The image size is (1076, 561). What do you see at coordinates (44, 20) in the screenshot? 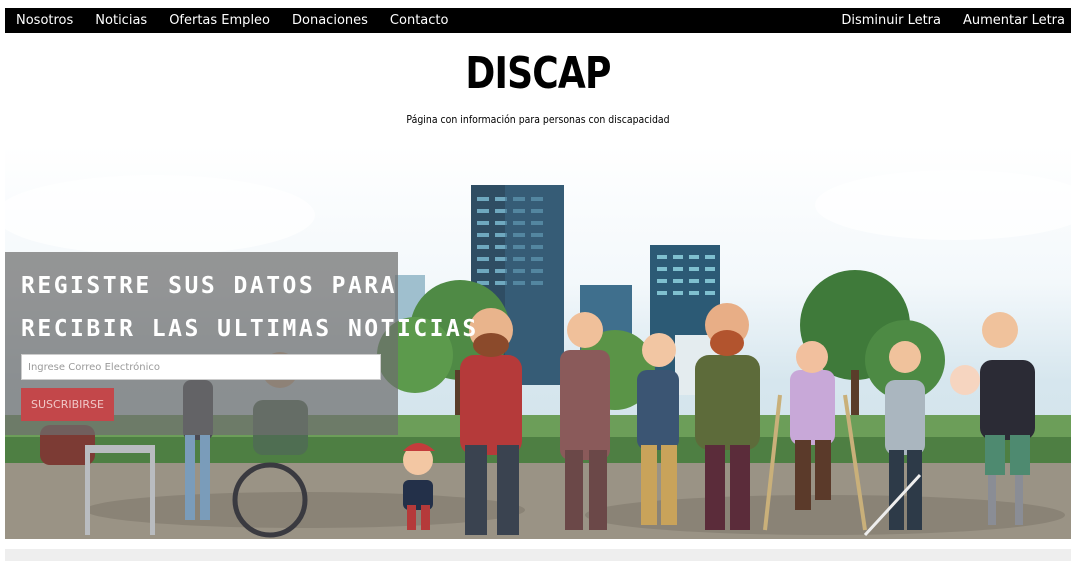
I see `nav-link-nosotros: Nosotros` at bounding box center [44, 20].